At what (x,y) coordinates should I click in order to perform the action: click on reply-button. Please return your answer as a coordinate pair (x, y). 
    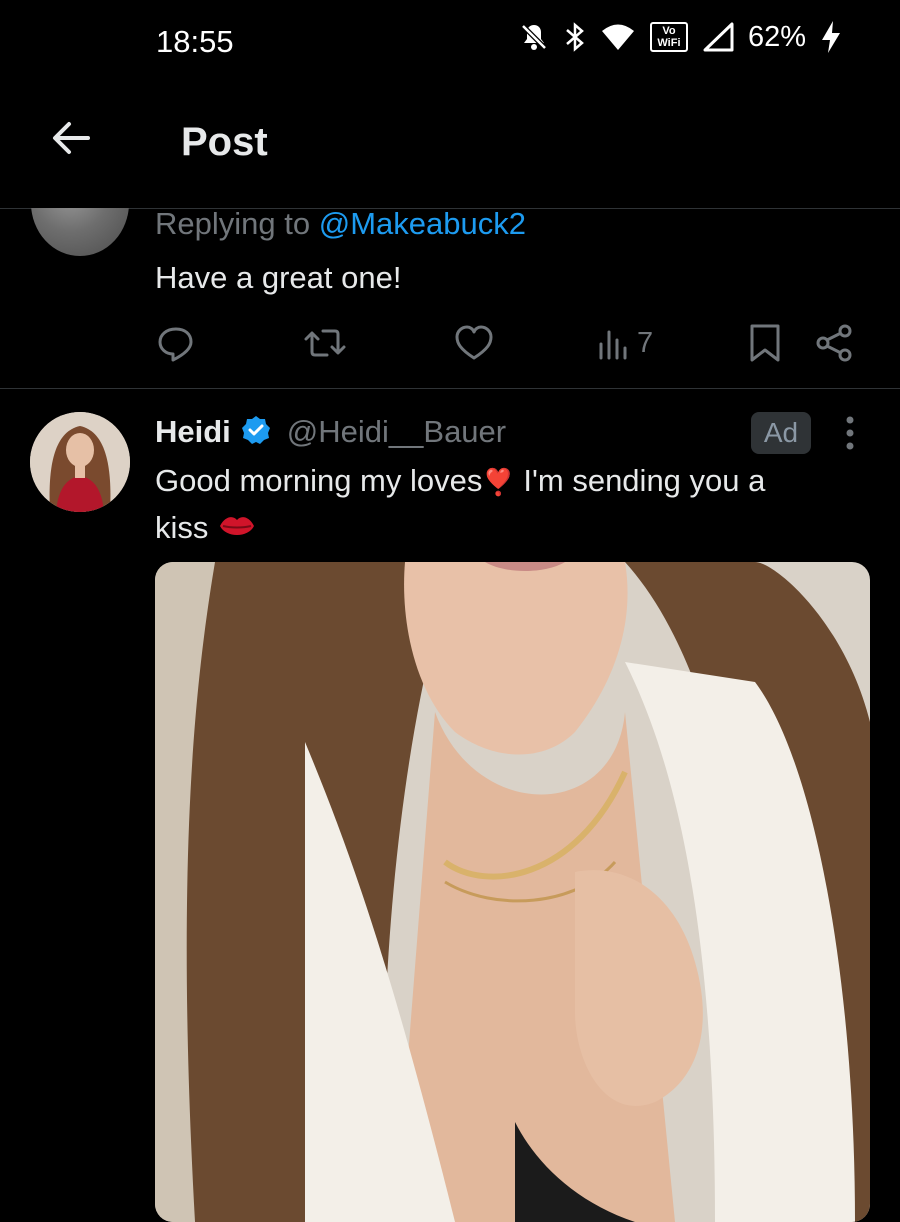
    Looking at the image, I should click on (176, 343).